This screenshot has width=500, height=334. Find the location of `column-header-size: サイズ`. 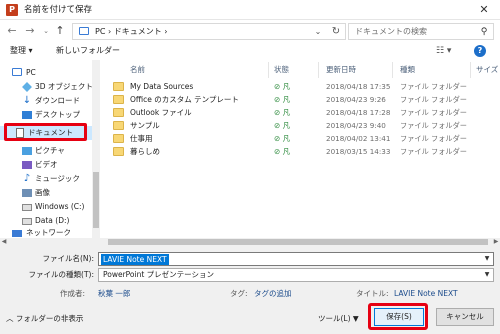

column-header-size: サイズ is located at coordinates (487, 70).